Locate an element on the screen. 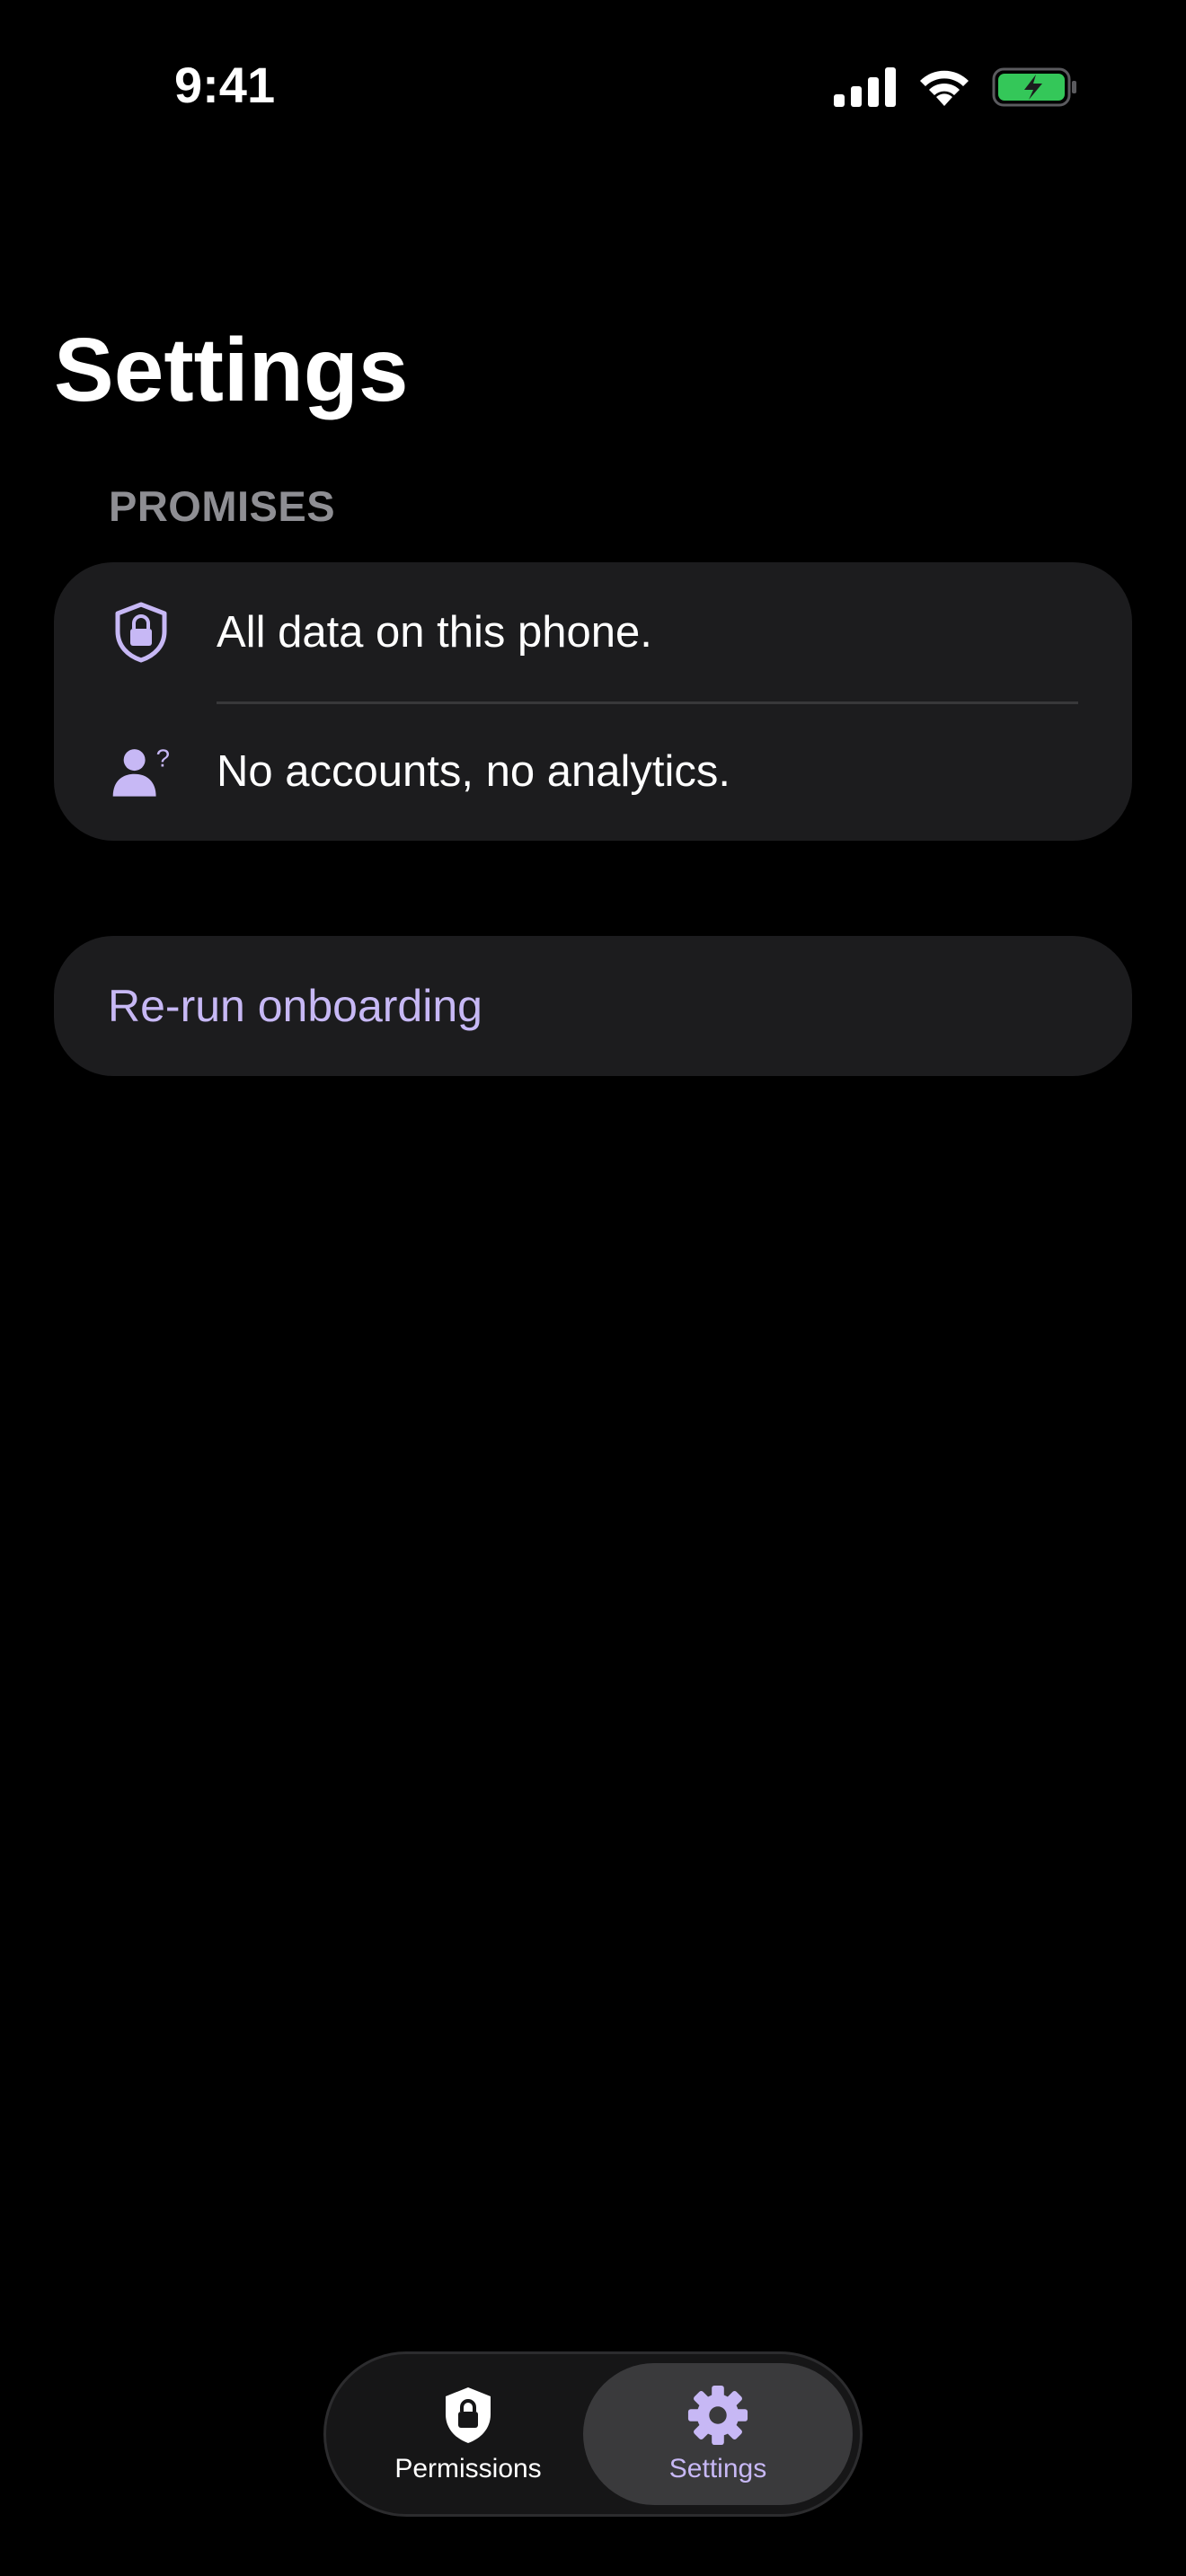 The width and height of the screenshot is (1186, 2576). person-question-icon: ? is located at coordinates (141, 771).